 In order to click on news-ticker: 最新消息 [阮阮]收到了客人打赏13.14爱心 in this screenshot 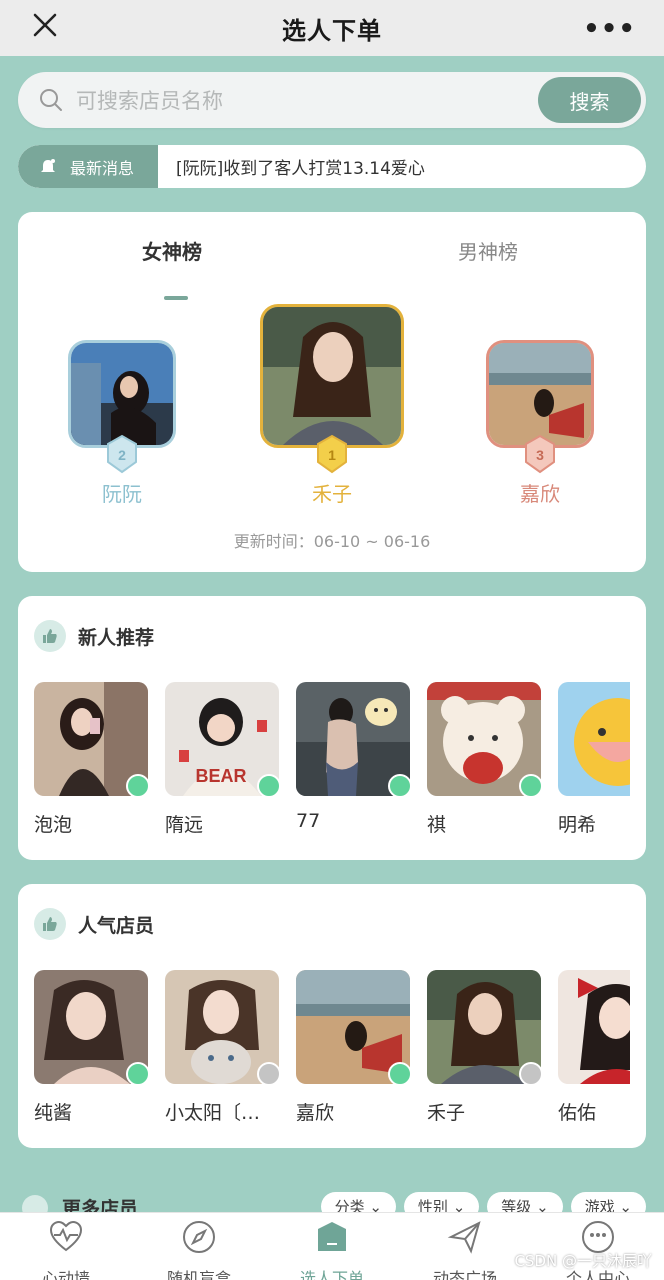, I will do `click(332, 166)`.